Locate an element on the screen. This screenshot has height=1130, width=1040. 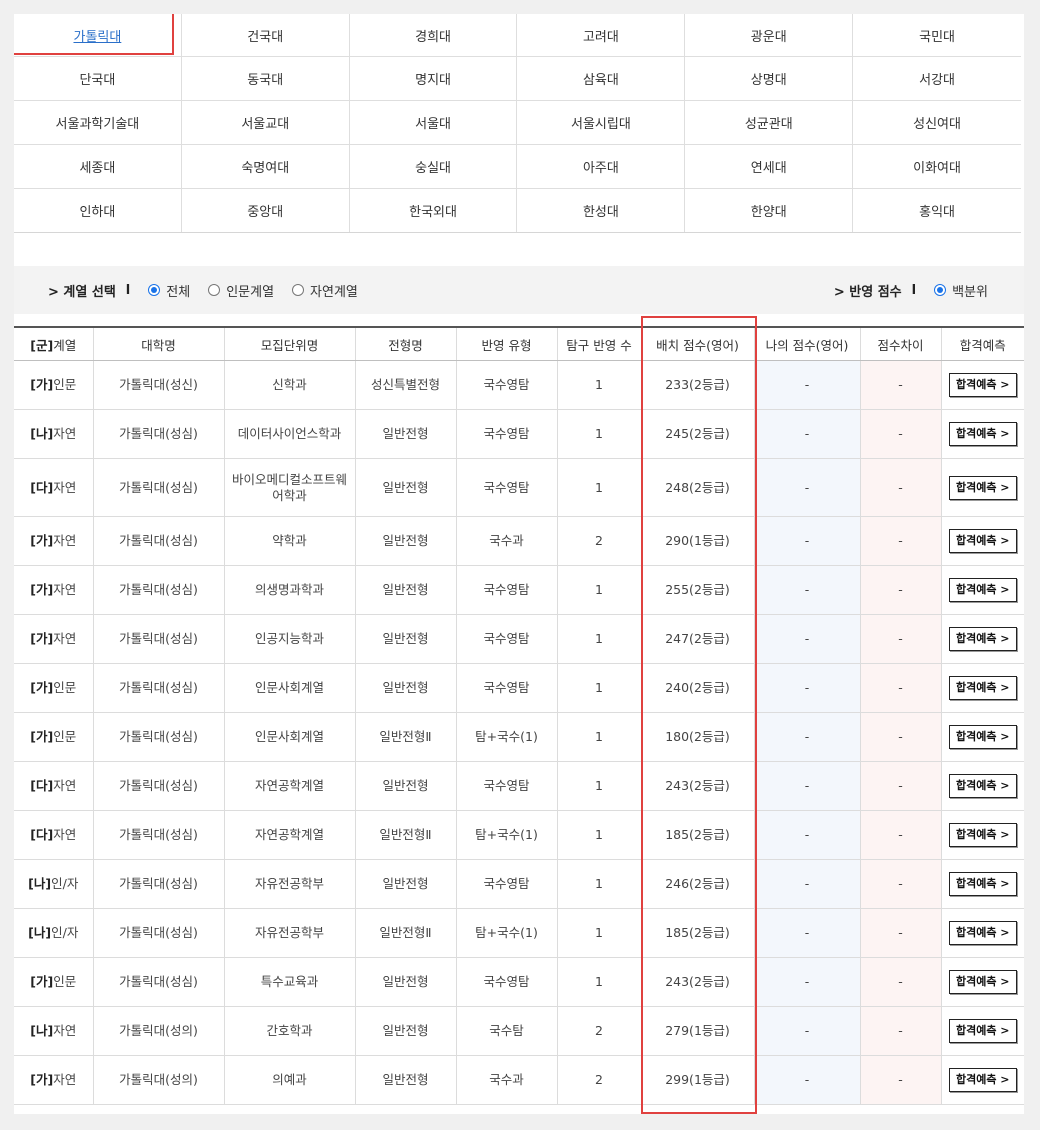
category-radio-option: 자연계열 is located at coordinates (325, 290).